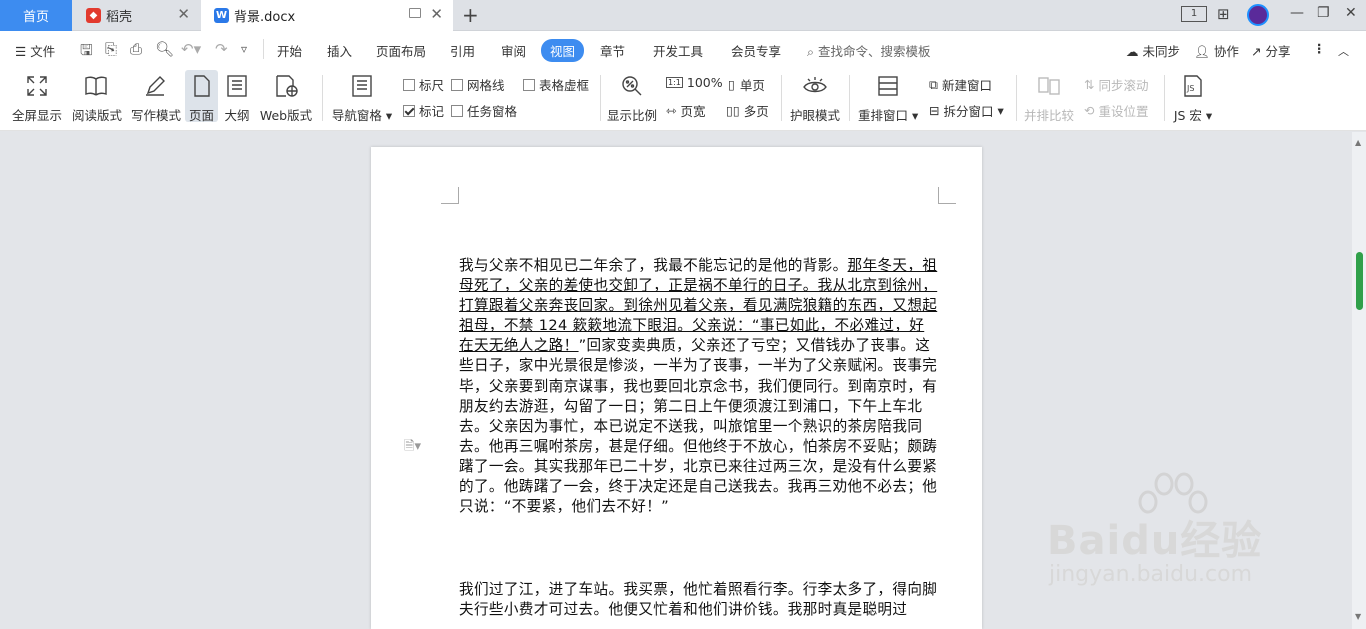 The height and width of the screenshot is (629, 1366). I want to click on task-pane-check, so click(457, 110).